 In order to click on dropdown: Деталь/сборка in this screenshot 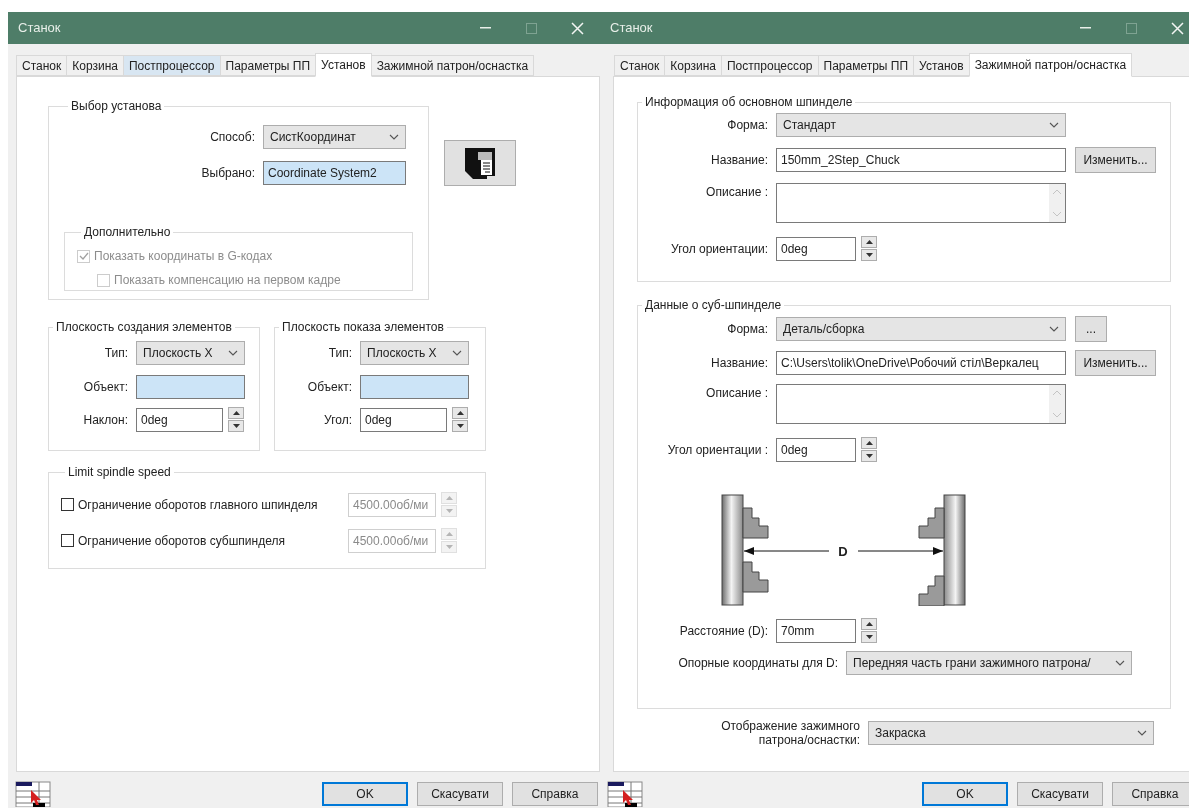, I will do `click(921, 329)`.